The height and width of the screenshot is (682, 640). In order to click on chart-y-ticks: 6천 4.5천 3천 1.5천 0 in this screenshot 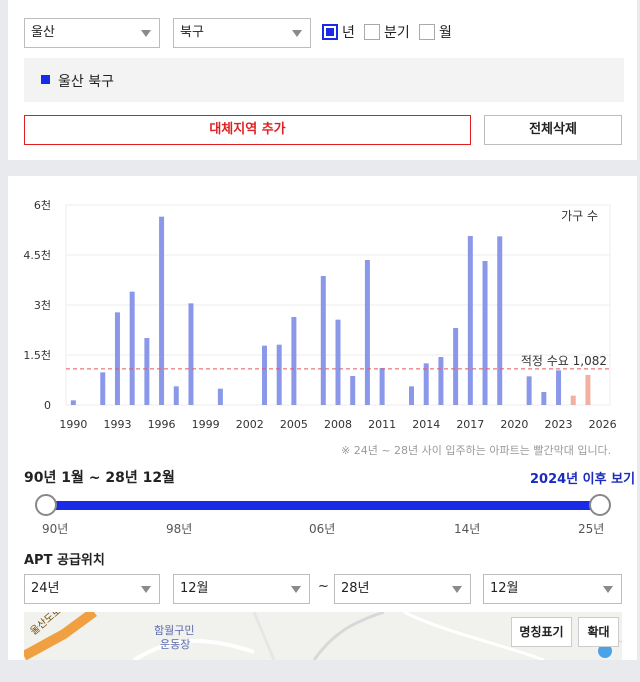, I will do `click(37, 305)`.